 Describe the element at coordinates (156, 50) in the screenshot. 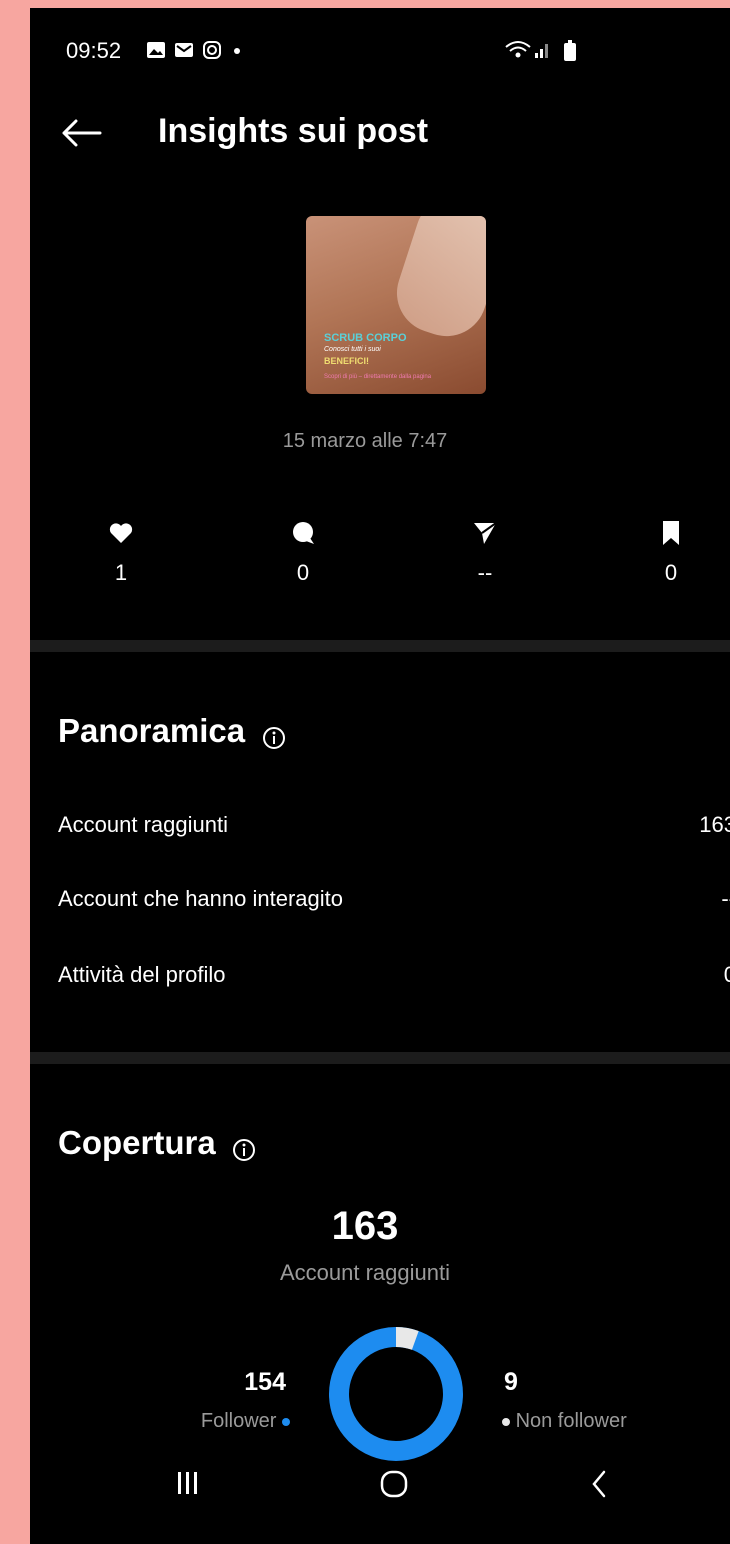

I see `gallery-notification-icon` at that location.